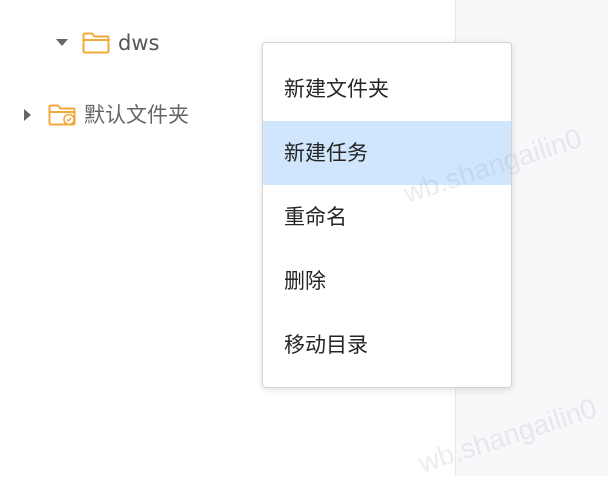  I want to click on menu-item-new-folder: 新建文件夹, so click(387, 89).